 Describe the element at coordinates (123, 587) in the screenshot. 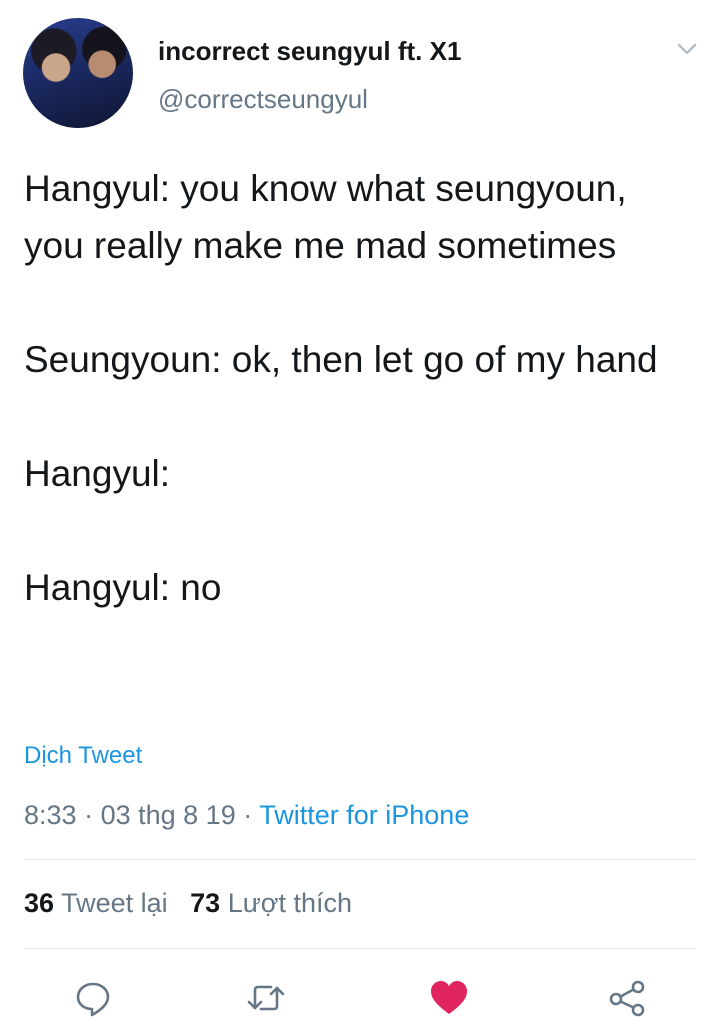

I see `tweet-paragraph: Hangyul: no` at that location.